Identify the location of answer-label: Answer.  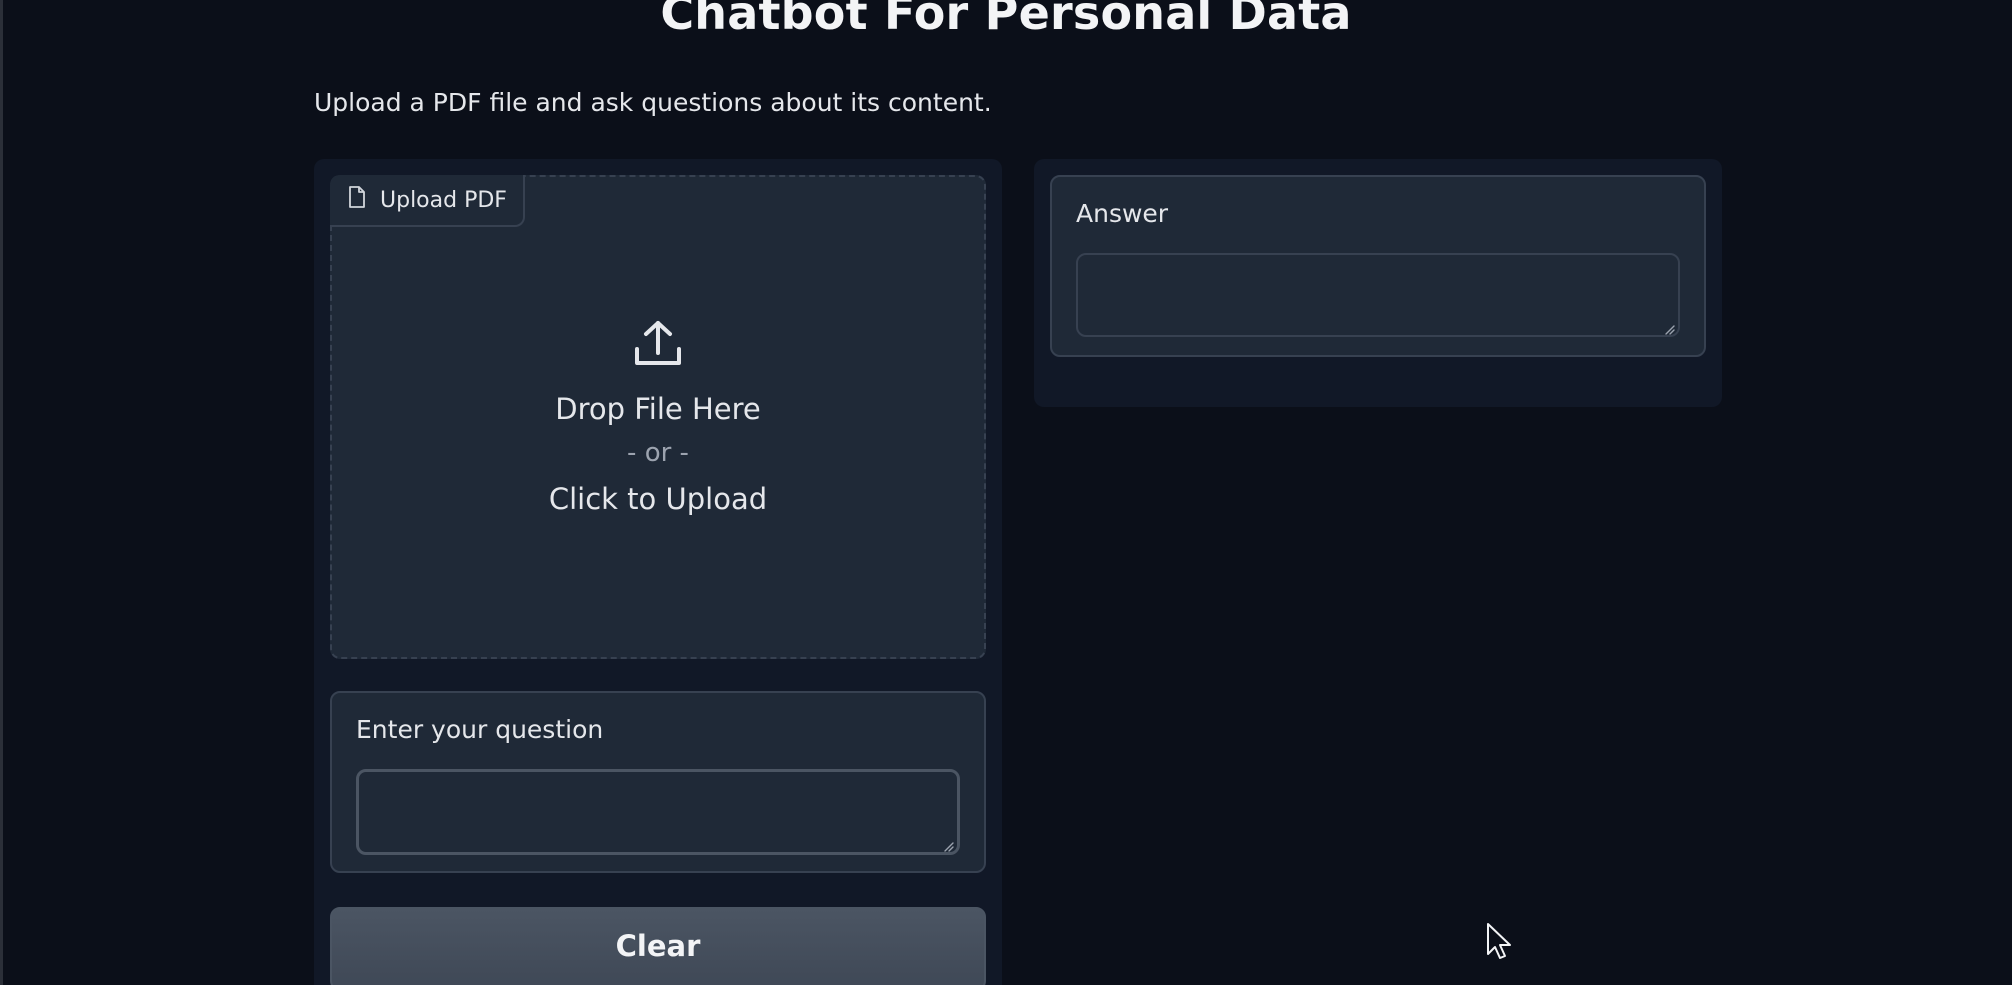
(1122, 213).